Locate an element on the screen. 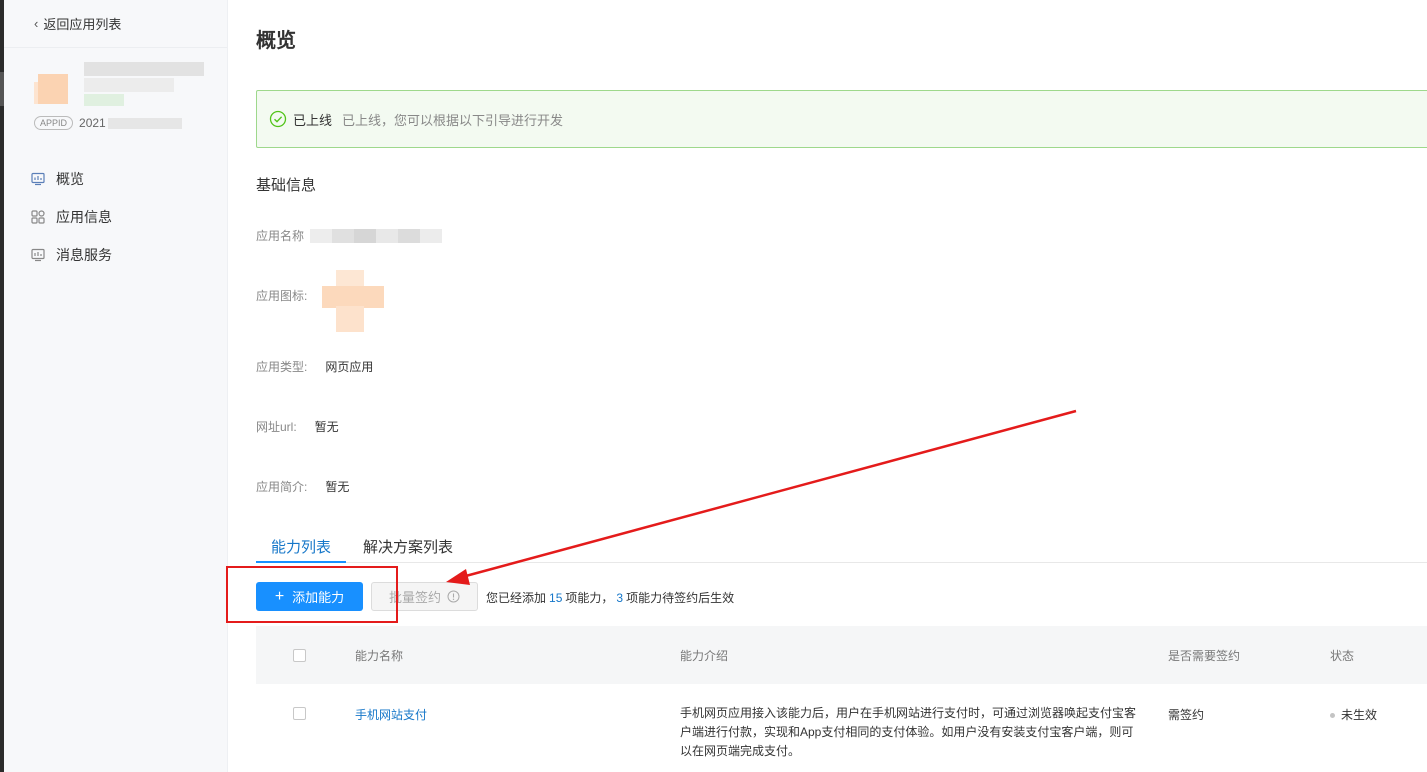 This screenshot has height=772, width=1427. status-text: 未生效 is located at coordinates (1359, 715).